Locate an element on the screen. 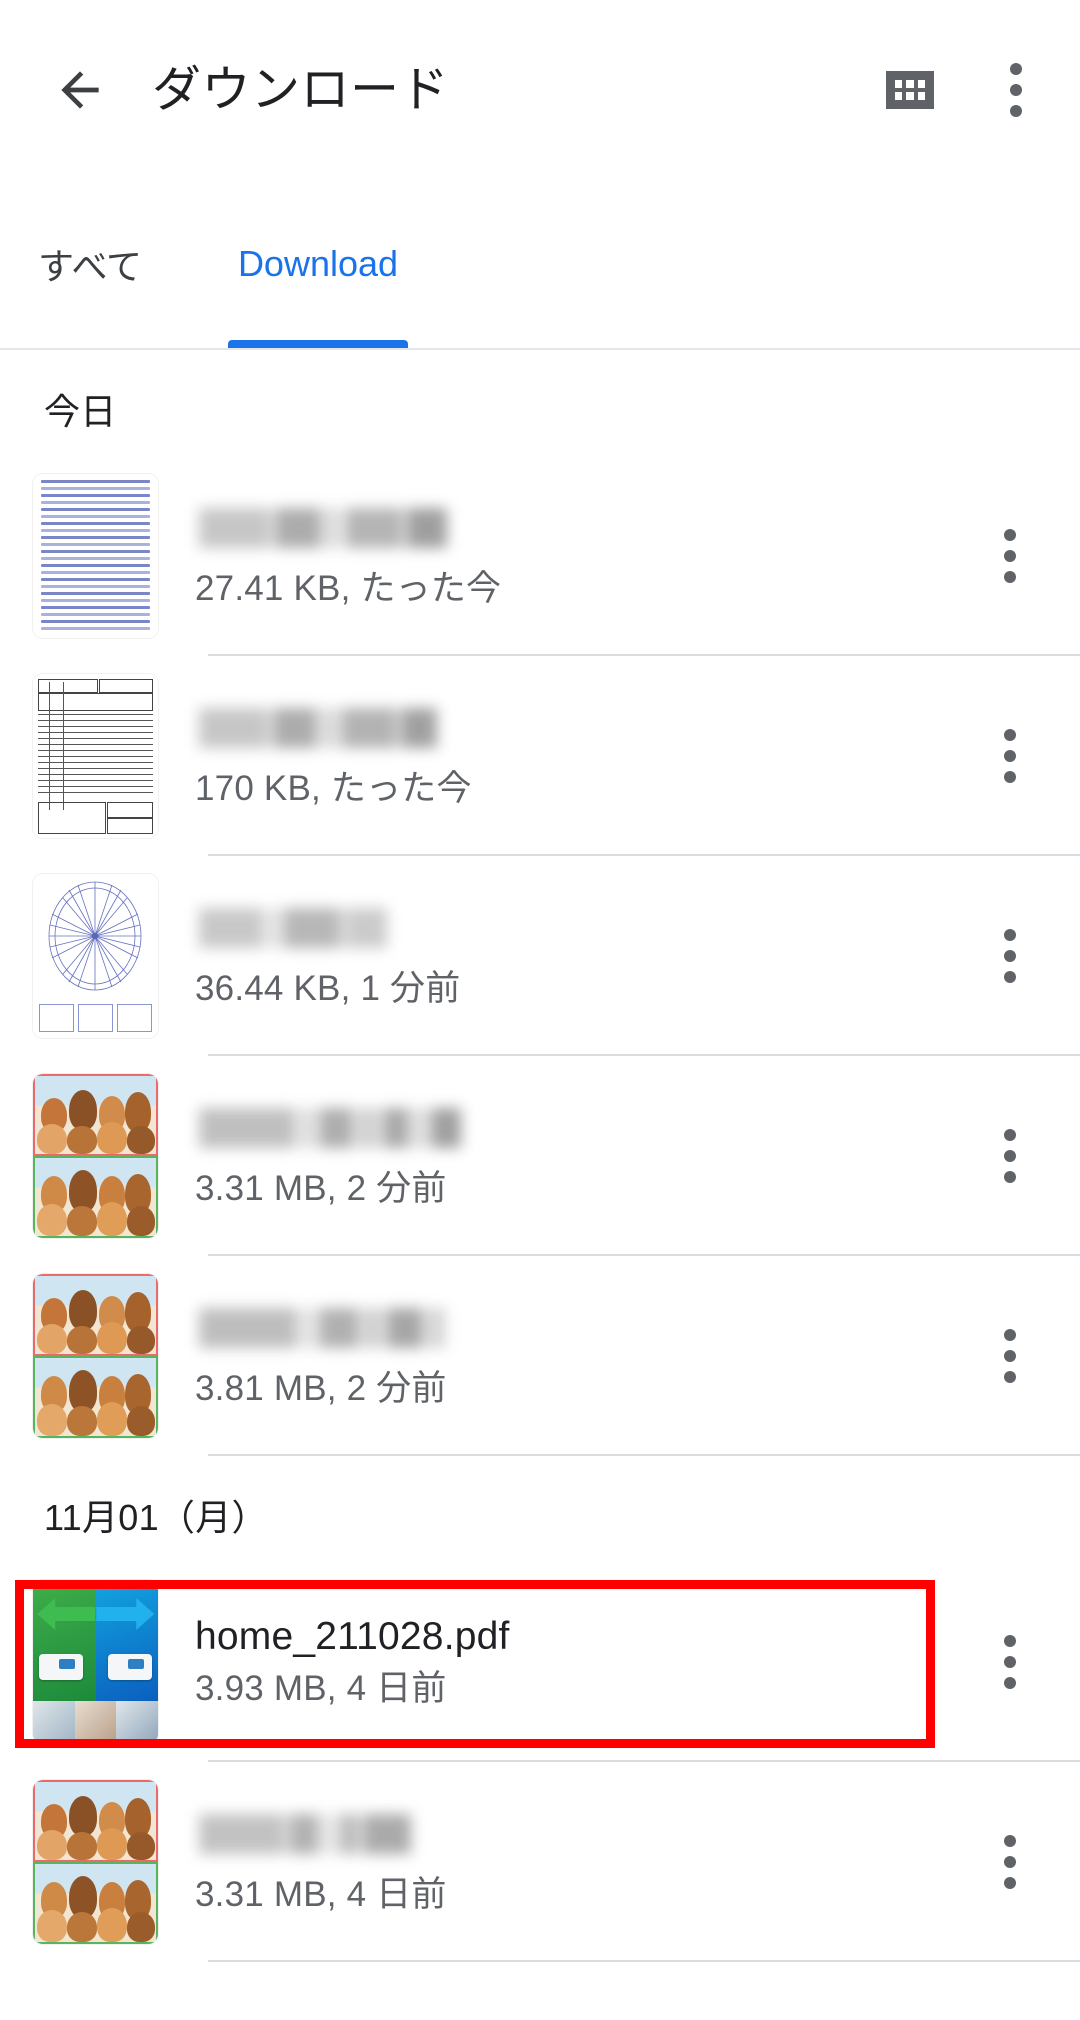 The height and width of the screenshot is (2020, 1080). radial-chart-thumbnail is located at coordinates (95, 956).